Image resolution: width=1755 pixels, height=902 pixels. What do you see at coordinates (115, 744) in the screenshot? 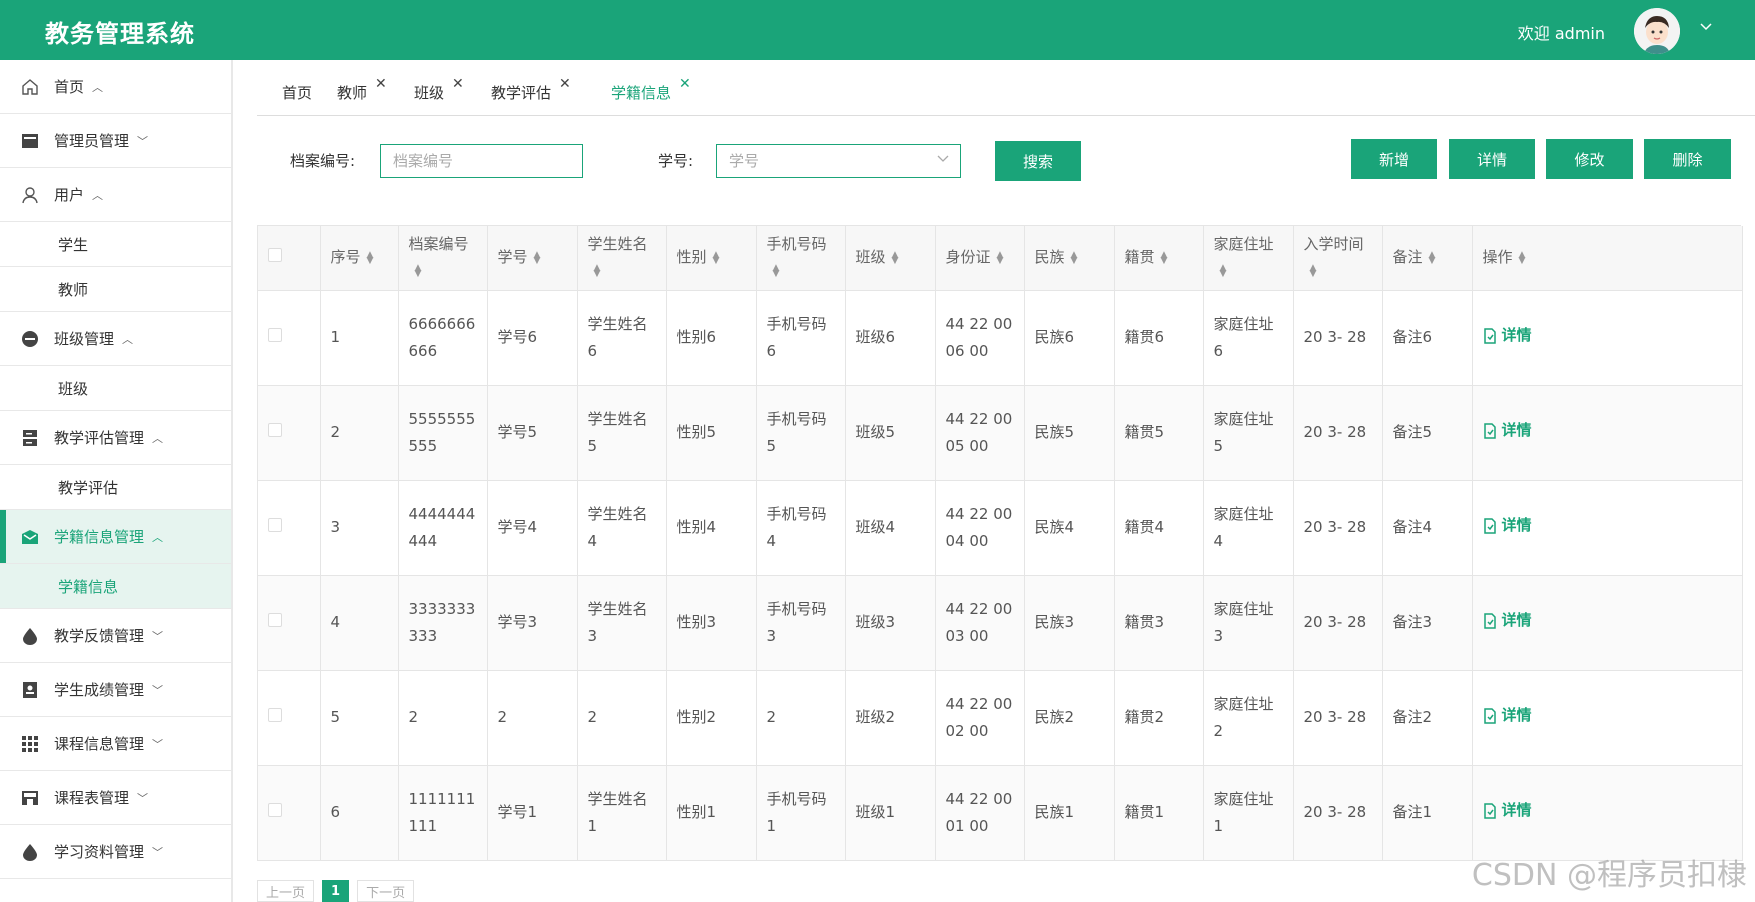
I see `sidebar-item-course-mgmt: 课程信息管理 ﹀` at bounding box center [115, 744].